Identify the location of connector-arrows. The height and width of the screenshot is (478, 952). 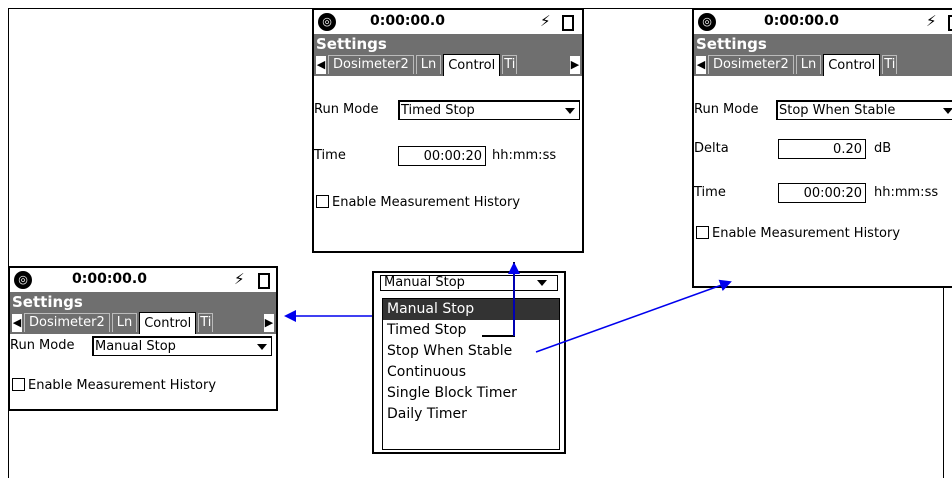
(508, 307).